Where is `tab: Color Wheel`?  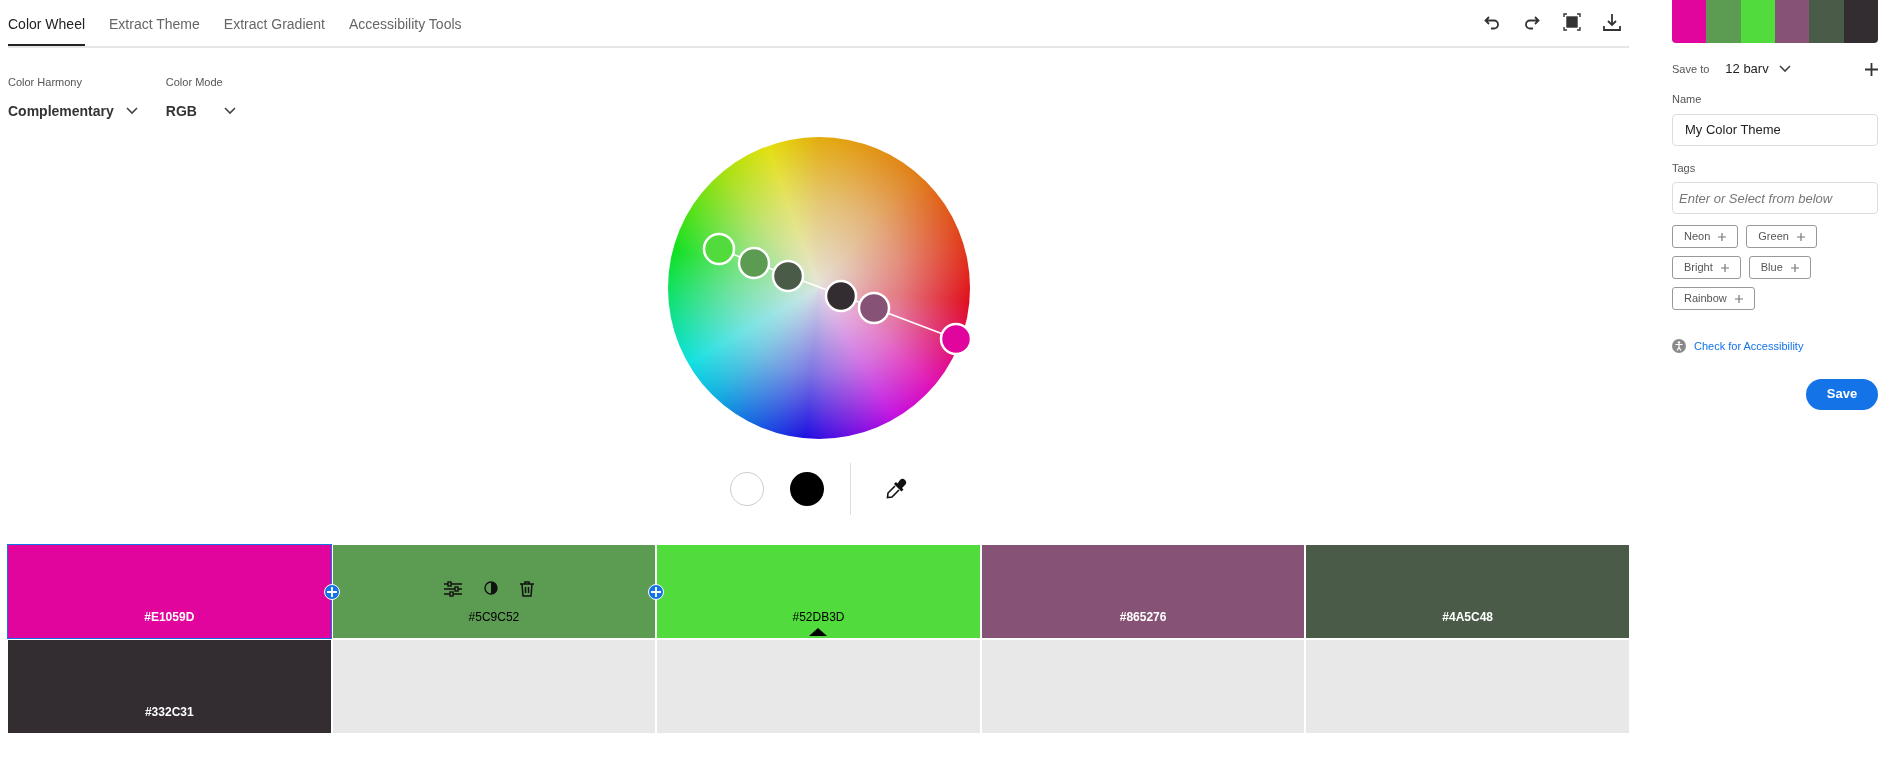 tab: Color Wheel is located at coordinates (47, 23).